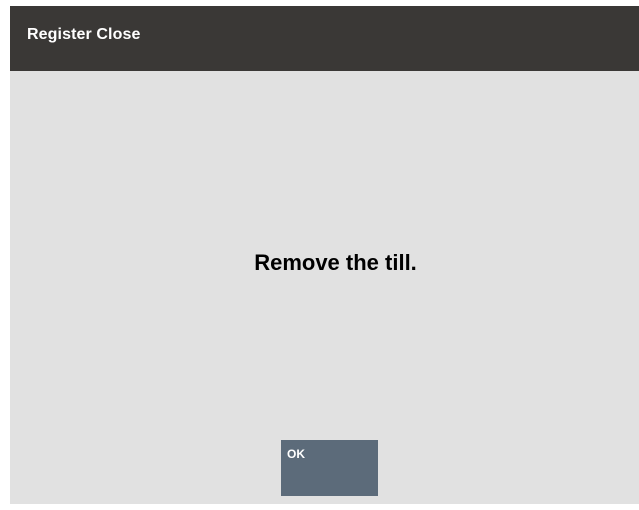  Describe the element at coordinates (335, 262) in the screenshot. I see `prompt-message: Remove the till.` at that location.